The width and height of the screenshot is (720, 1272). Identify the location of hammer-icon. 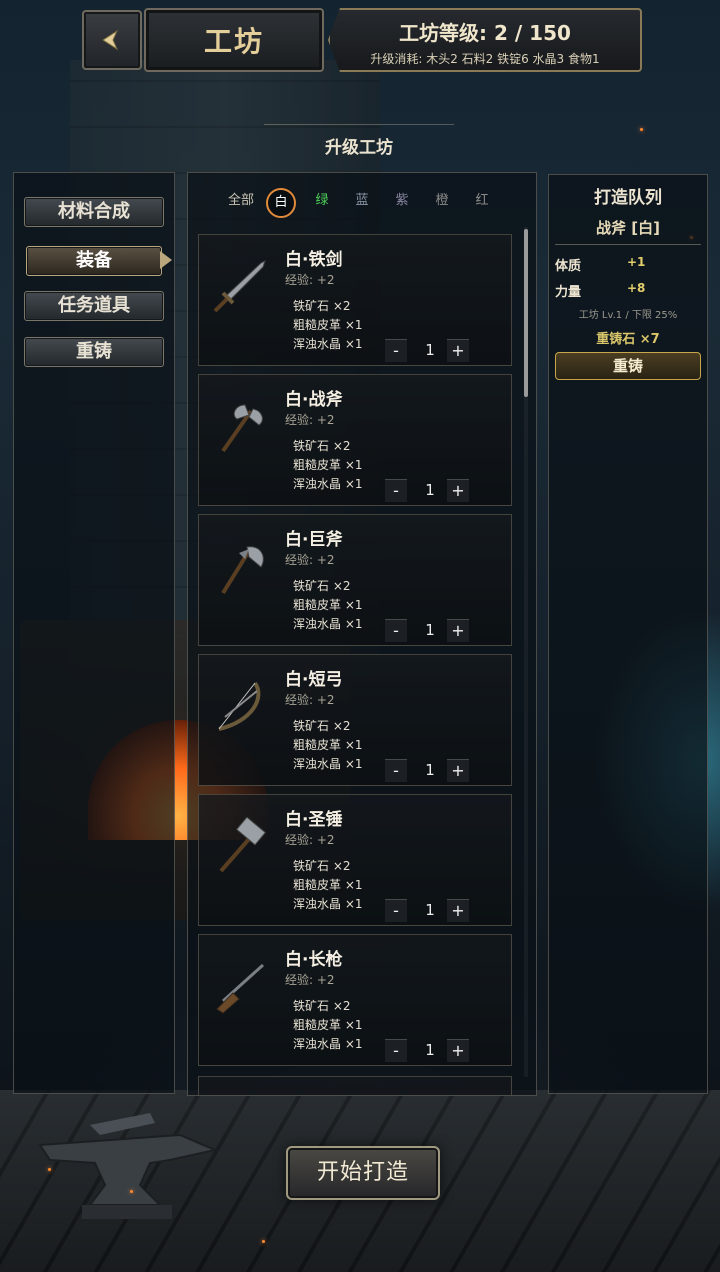
(243, 845).